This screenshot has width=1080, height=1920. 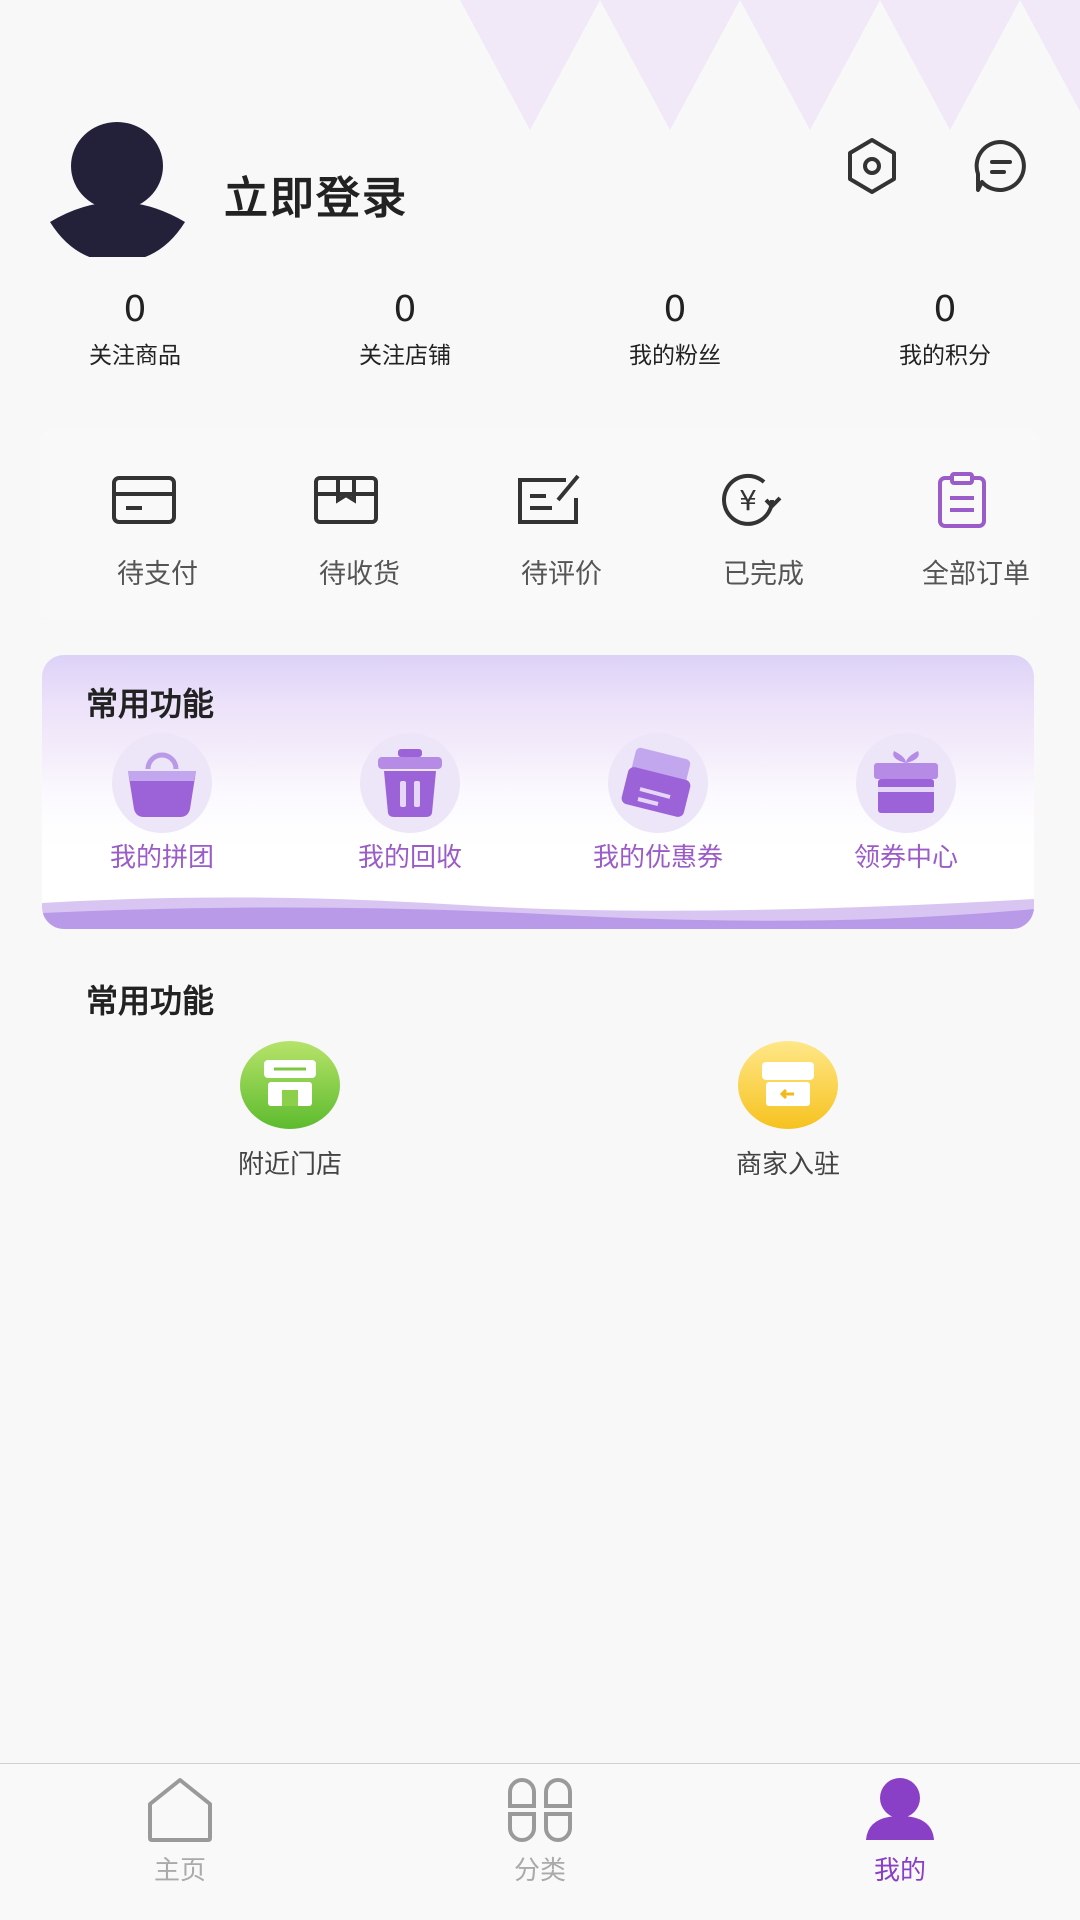 I want to click on user-icon, so click(x=900, y=1809).